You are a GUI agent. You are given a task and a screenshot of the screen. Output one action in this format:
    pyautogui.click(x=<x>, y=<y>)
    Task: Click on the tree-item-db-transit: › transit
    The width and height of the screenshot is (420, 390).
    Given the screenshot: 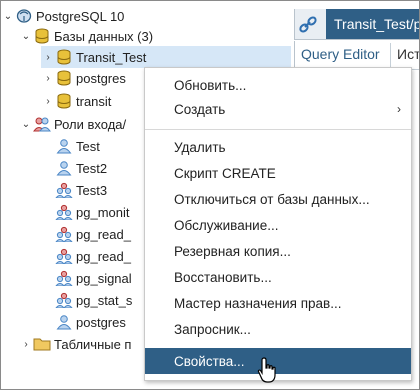 What is the action you would take?
    pyautogui.click(x=76, y=101)
    